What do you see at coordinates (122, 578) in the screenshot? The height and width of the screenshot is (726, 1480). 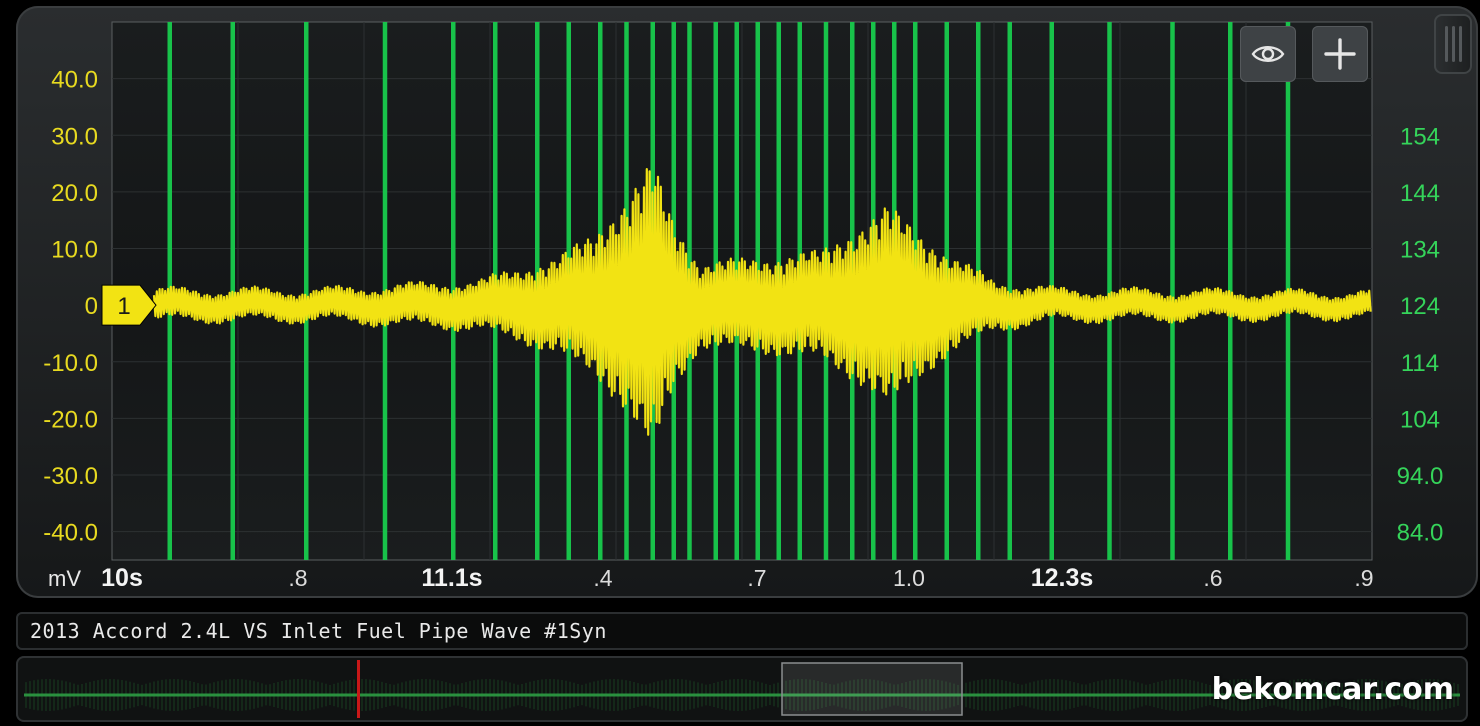 I see `time-axis-tick-label: 10s` at bounding box center [122, 578].